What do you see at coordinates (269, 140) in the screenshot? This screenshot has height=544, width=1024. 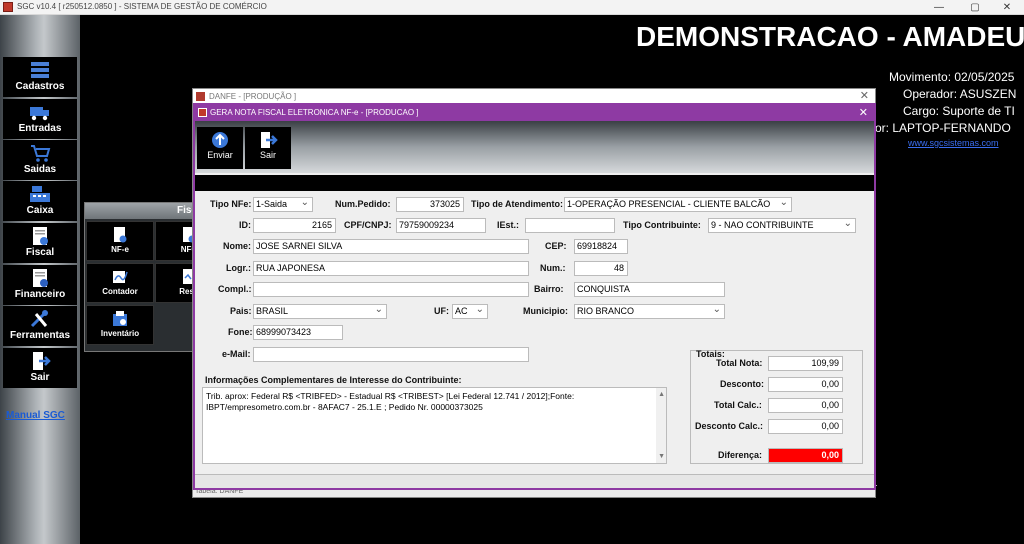 I see `exit-icon` at bounding box center [269, 140].